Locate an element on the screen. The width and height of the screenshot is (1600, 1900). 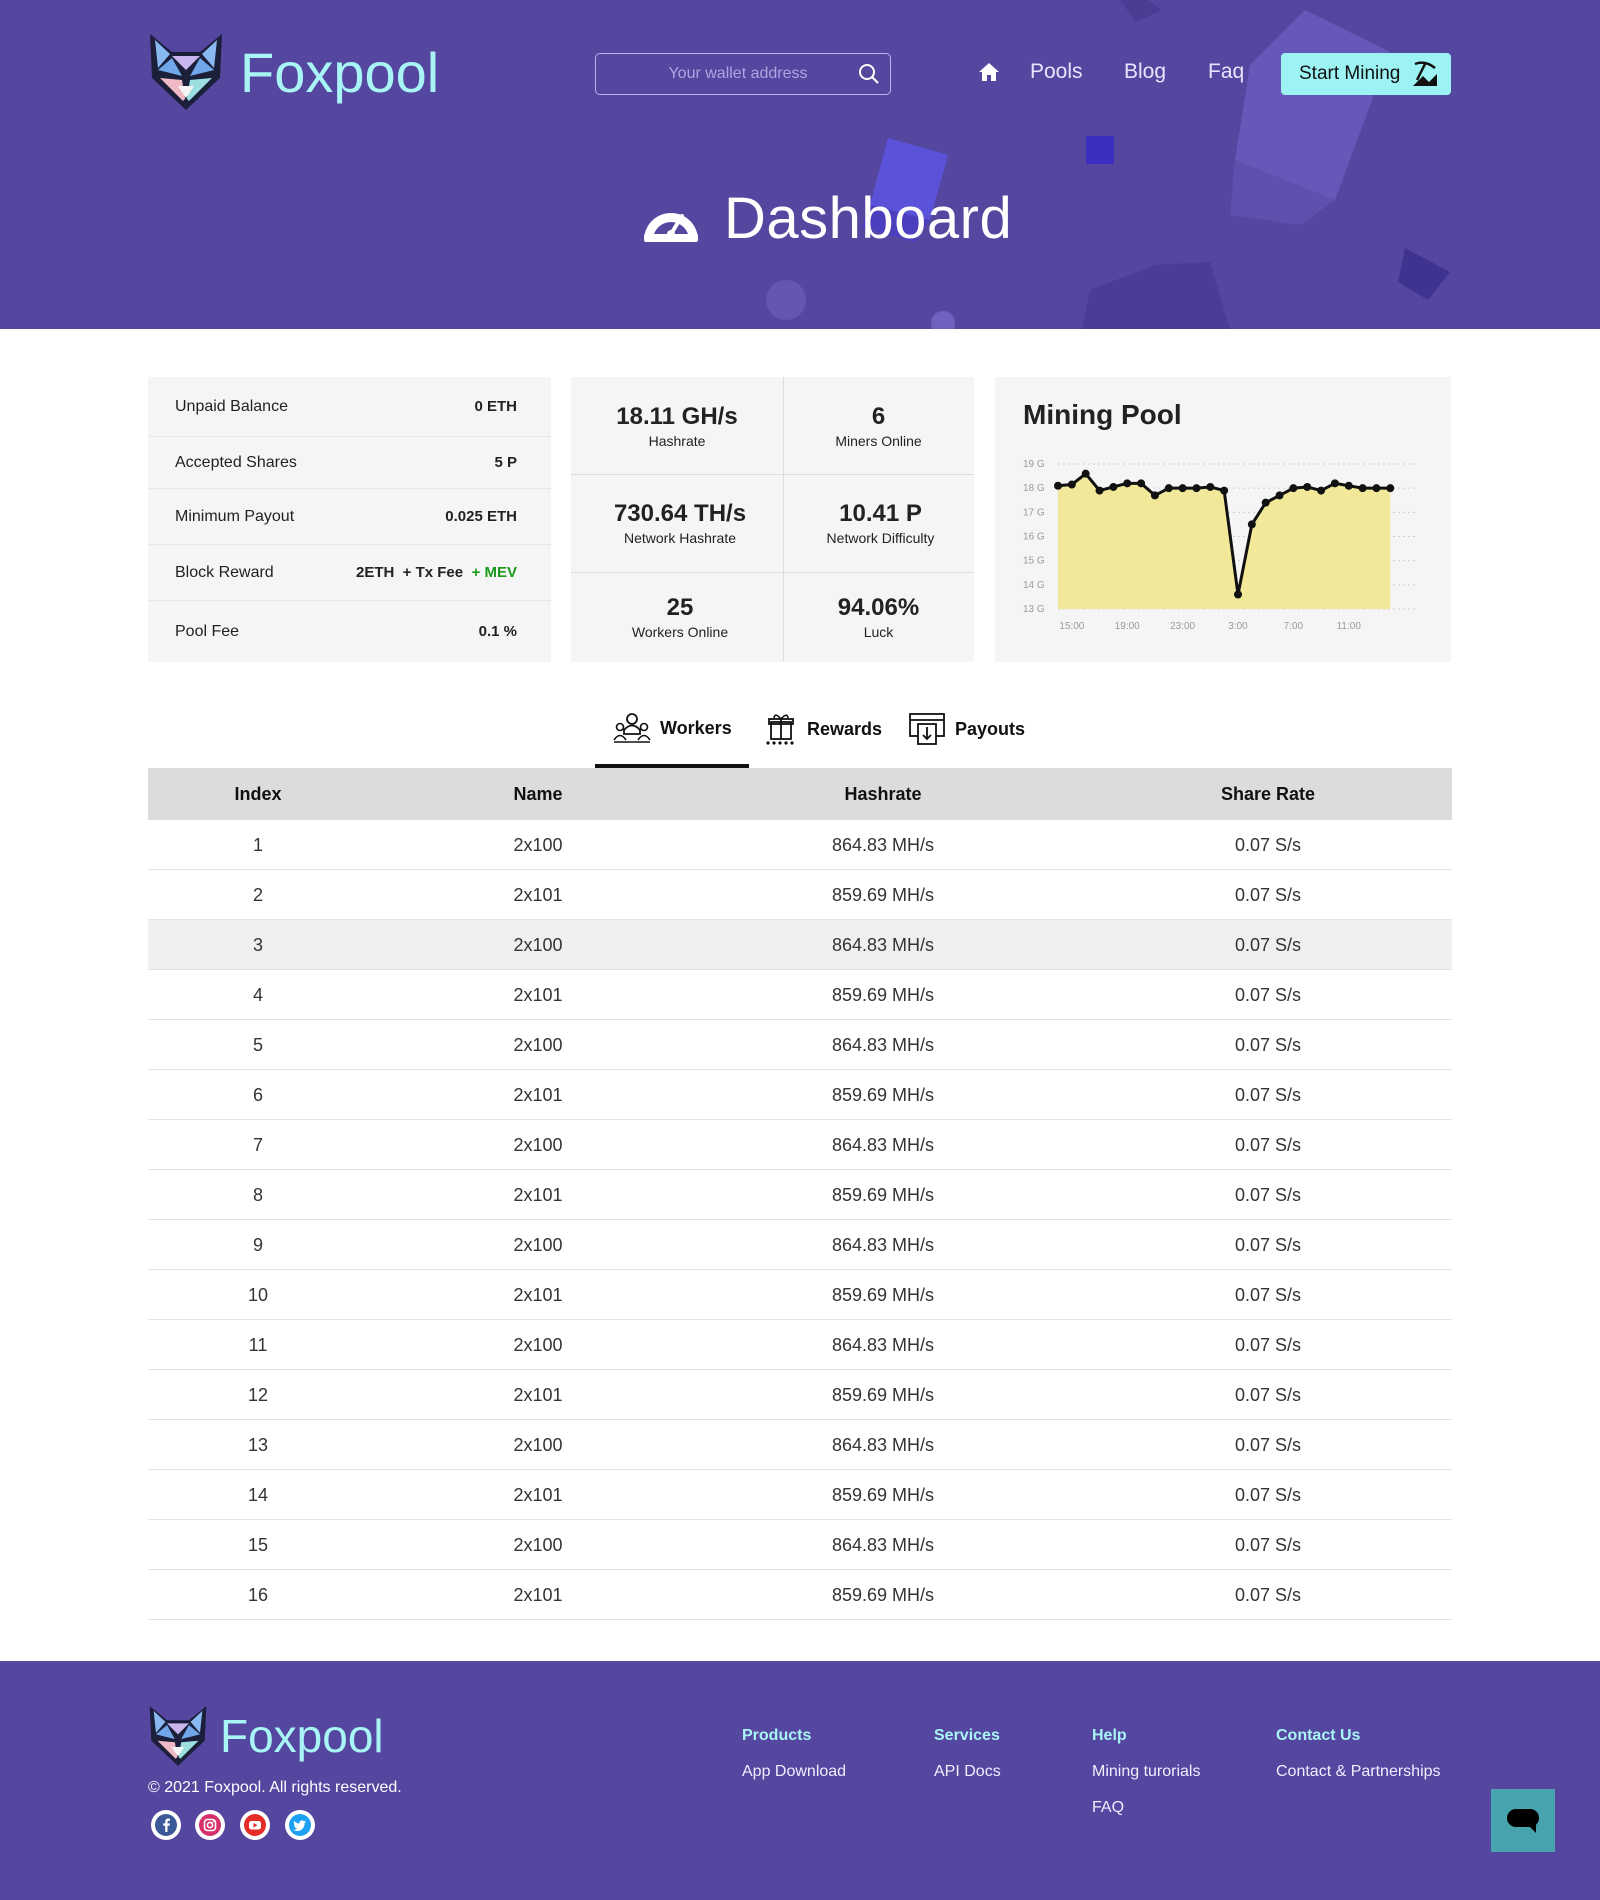
cell-index: 13 is located at coordinates (258, 1445).